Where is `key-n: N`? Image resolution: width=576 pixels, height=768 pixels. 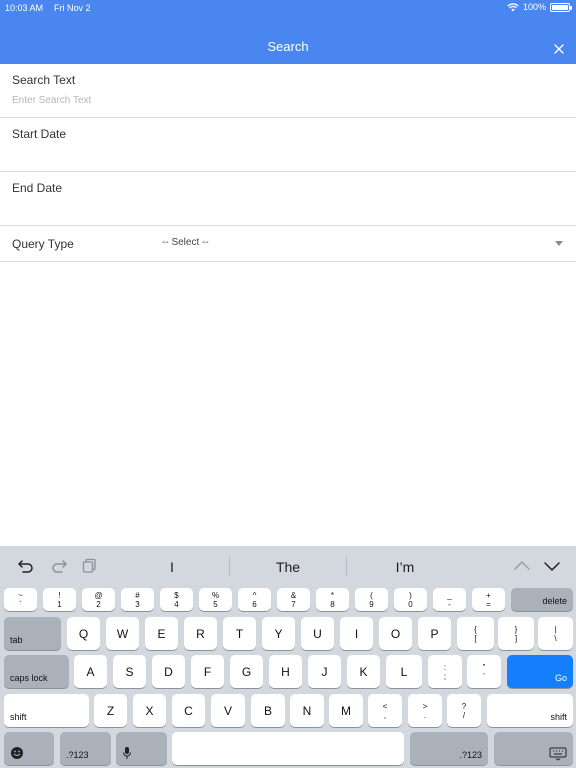 key-n: N is located at coordinates (307, 710).